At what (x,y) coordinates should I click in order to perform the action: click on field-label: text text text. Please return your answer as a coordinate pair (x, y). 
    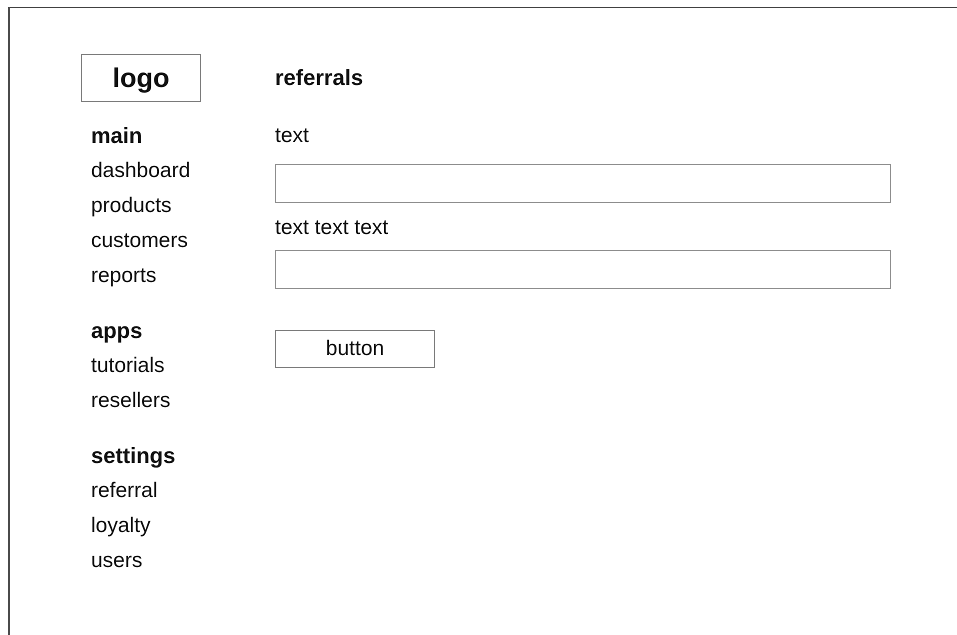
    Looking at the image, I should click on (331, 228).